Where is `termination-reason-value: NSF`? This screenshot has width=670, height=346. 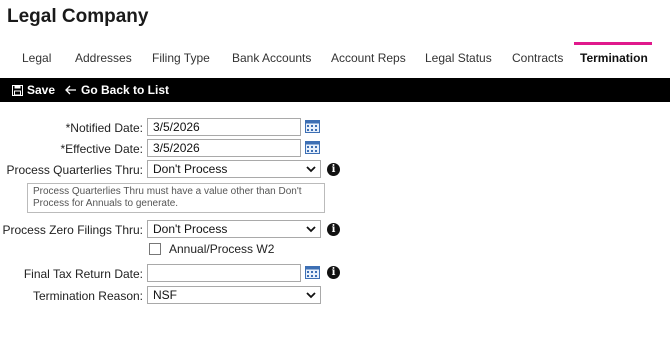 termination-reason-value: NSF is located at coordinates (165, 295).